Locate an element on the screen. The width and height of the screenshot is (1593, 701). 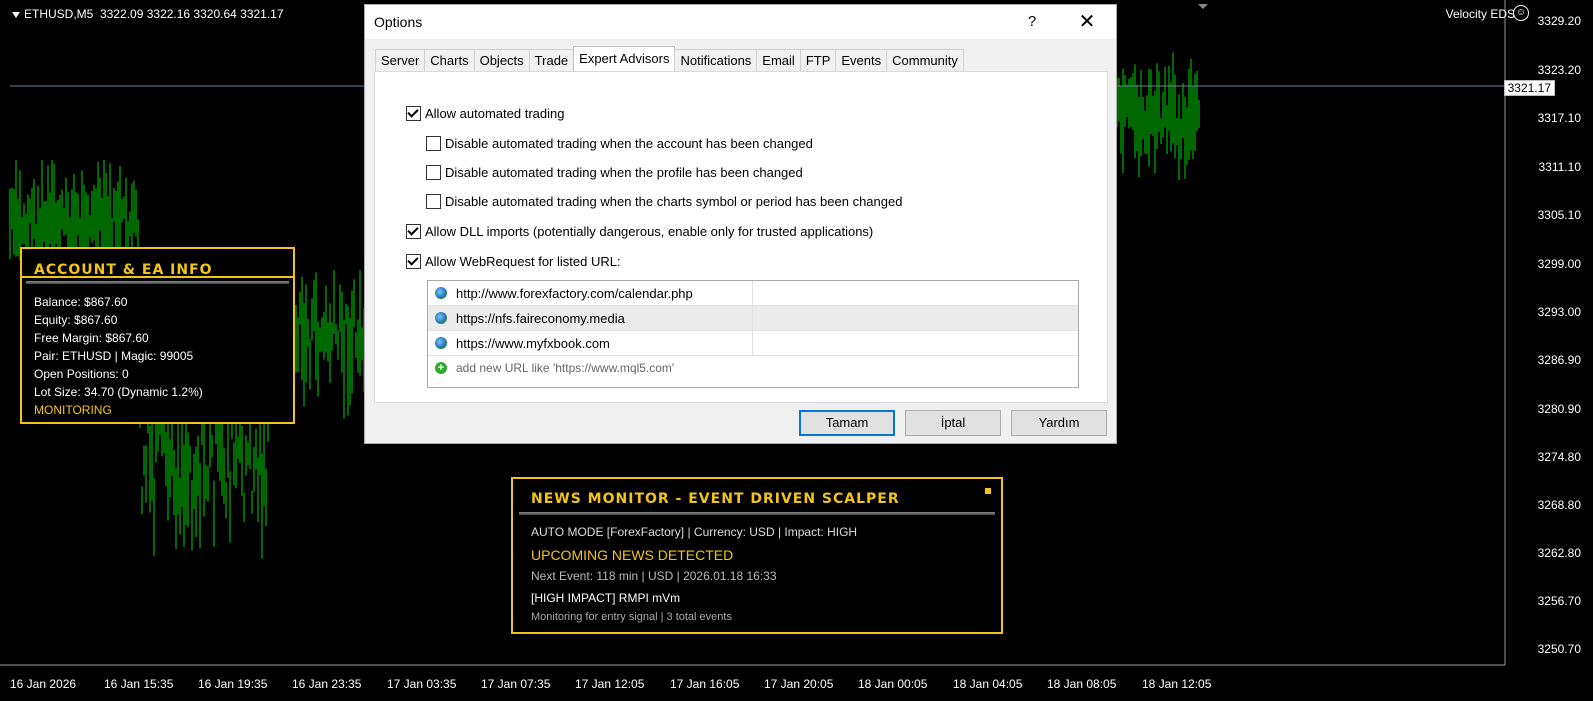
time-label: 16 Jan 15:35 is located at coordinates (139, 684).